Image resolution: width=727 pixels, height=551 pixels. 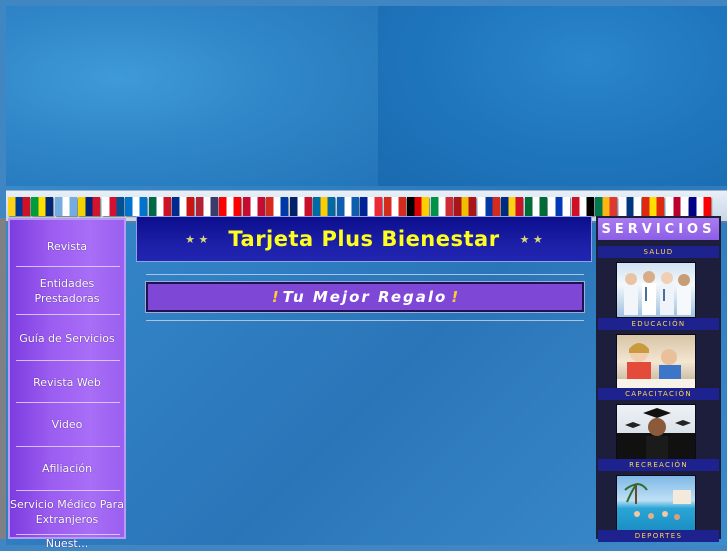 I want to click on slogan-banner: ! Tu Mejor Regalo !, so click(x=365, y=297).